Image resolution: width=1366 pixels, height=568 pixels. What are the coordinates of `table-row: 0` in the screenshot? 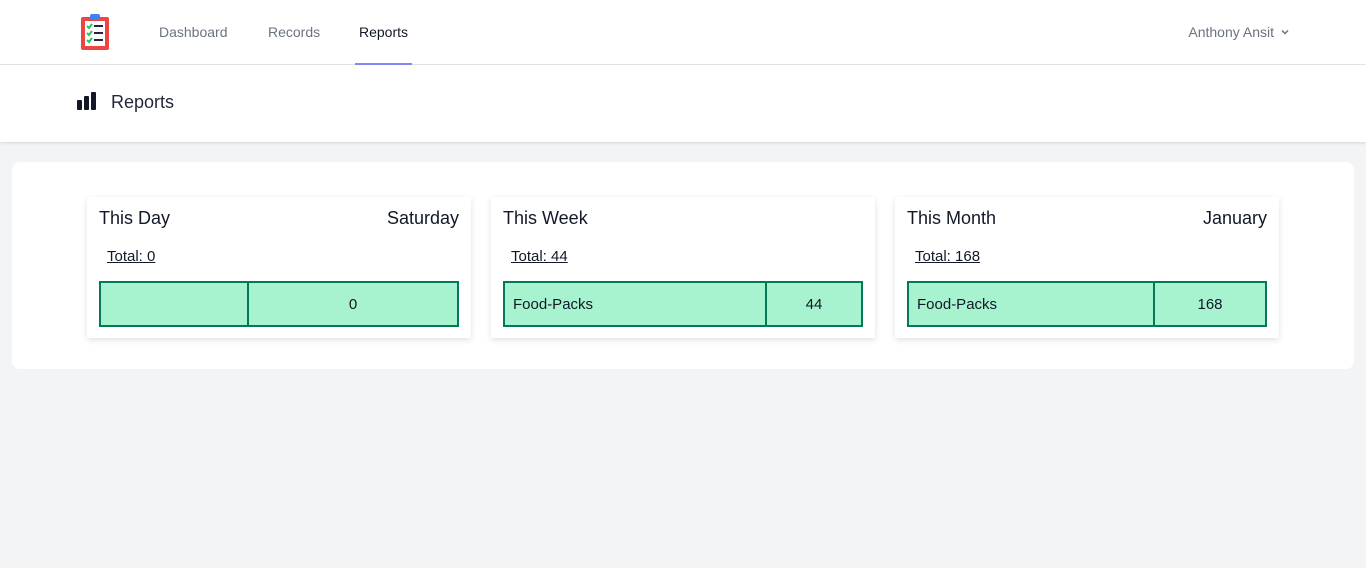 It's located at (279, 304).